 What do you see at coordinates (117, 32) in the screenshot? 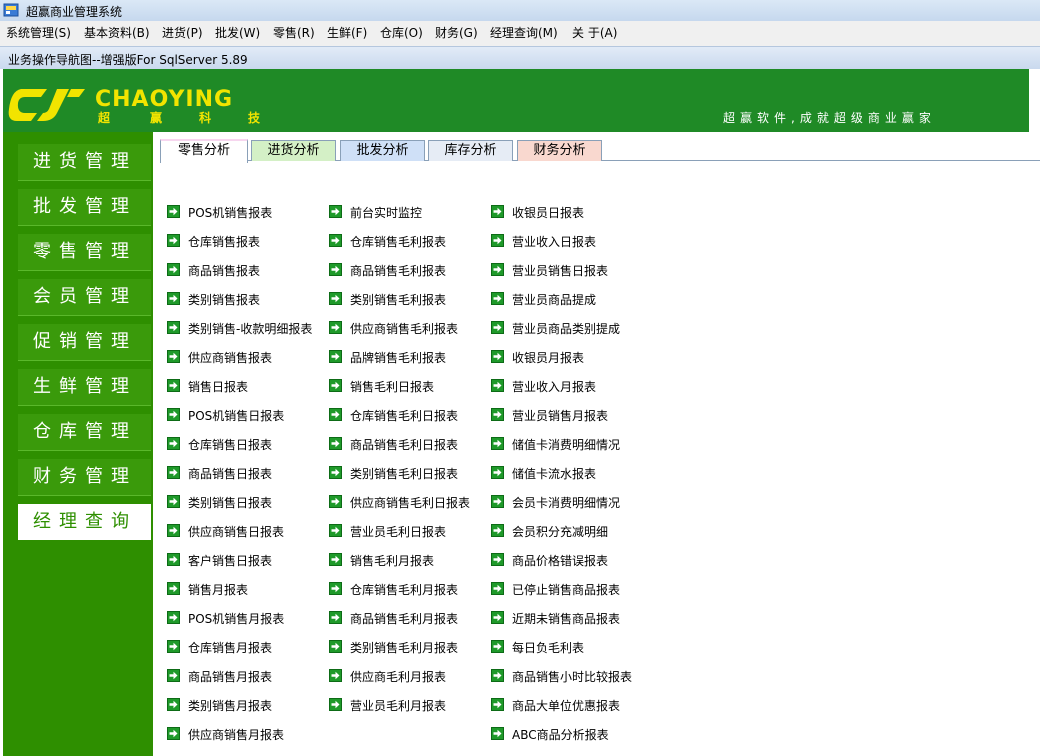
I see `menu-basic-data: 基本资料(B)` at bounding box center [117, 32].